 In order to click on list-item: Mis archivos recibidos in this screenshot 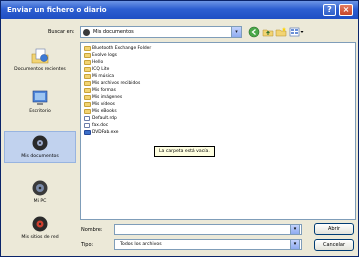, I will do `click(111, 83)`.